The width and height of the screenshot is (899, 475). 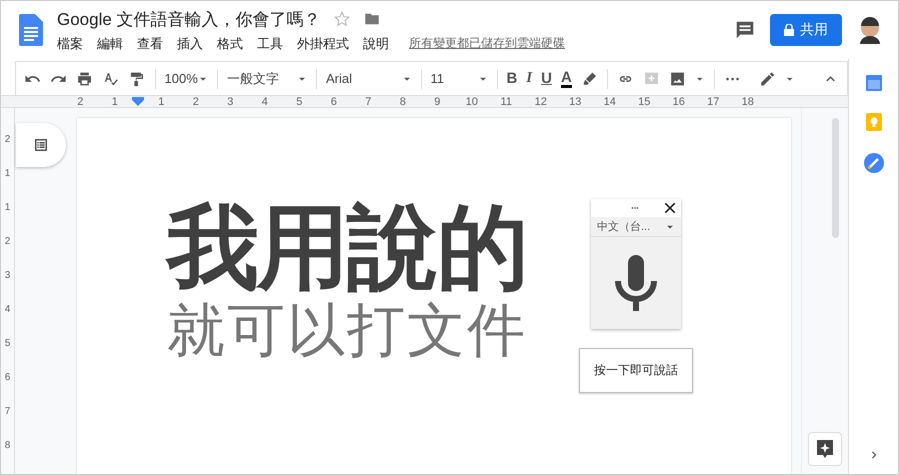 I want to click on ruler-number: 12, so click(x=541, y=102).